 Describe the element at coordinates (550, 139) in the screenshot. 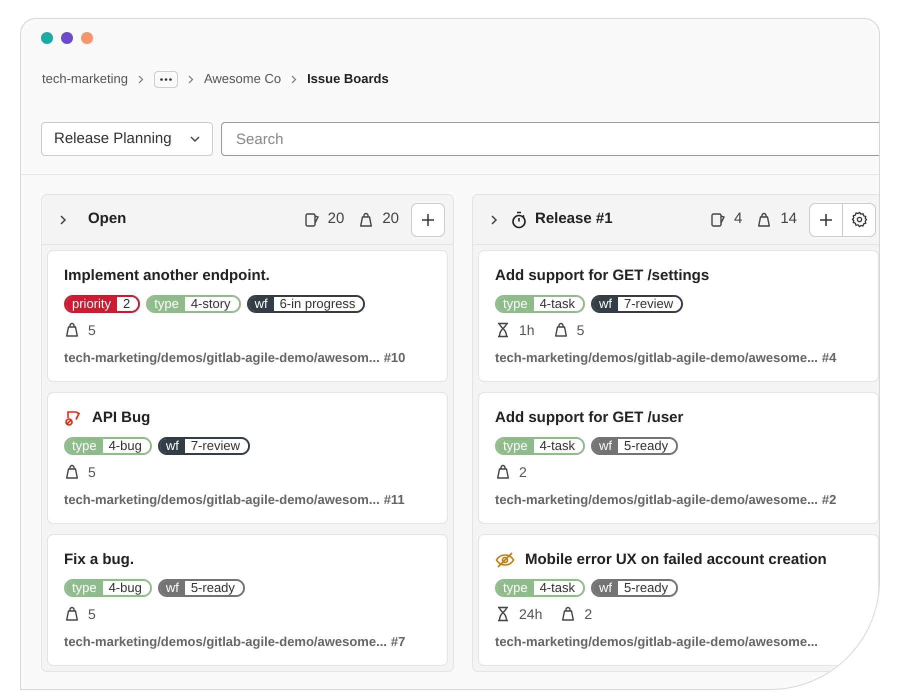

I see `search-field: Search` at that location.